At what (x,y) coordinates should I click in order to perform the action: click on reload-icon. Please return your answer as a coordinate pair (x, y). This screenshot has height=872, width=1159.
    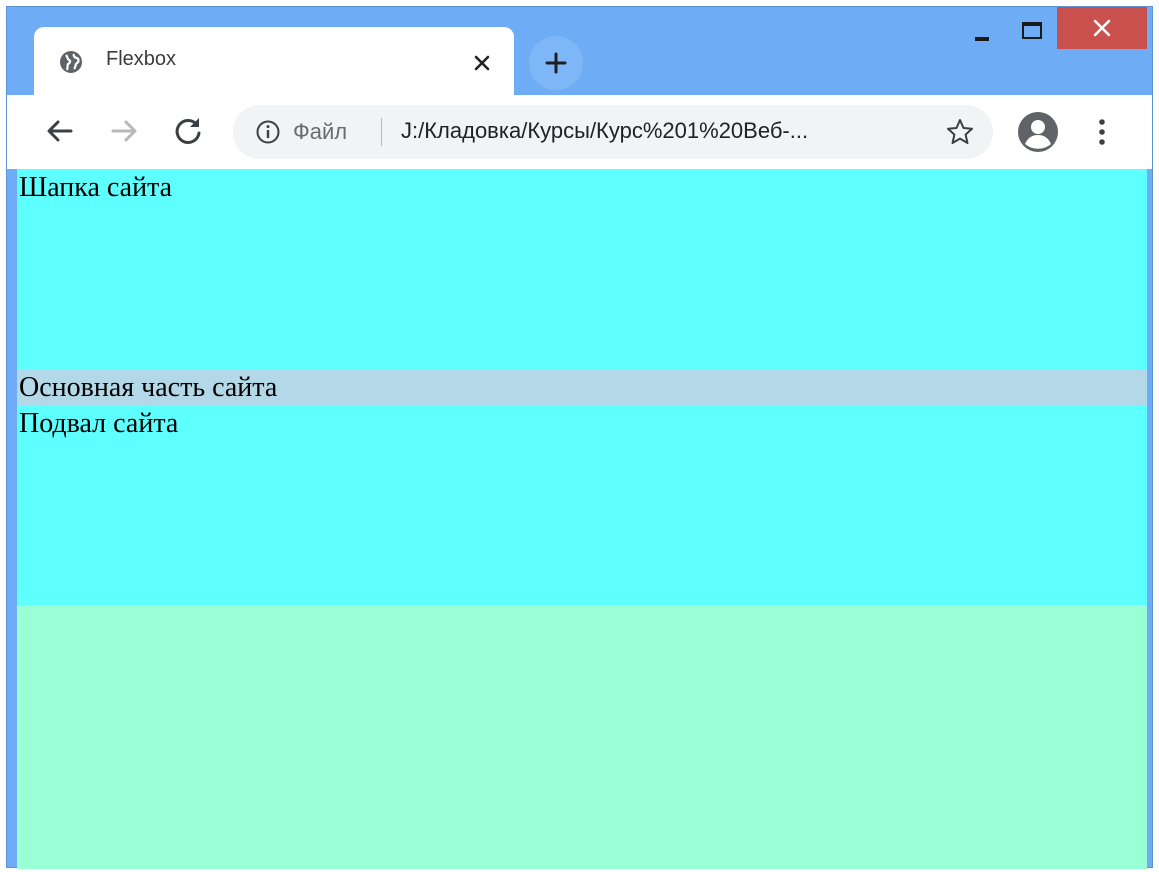
    Looking at the image, I should click on (188, 131).